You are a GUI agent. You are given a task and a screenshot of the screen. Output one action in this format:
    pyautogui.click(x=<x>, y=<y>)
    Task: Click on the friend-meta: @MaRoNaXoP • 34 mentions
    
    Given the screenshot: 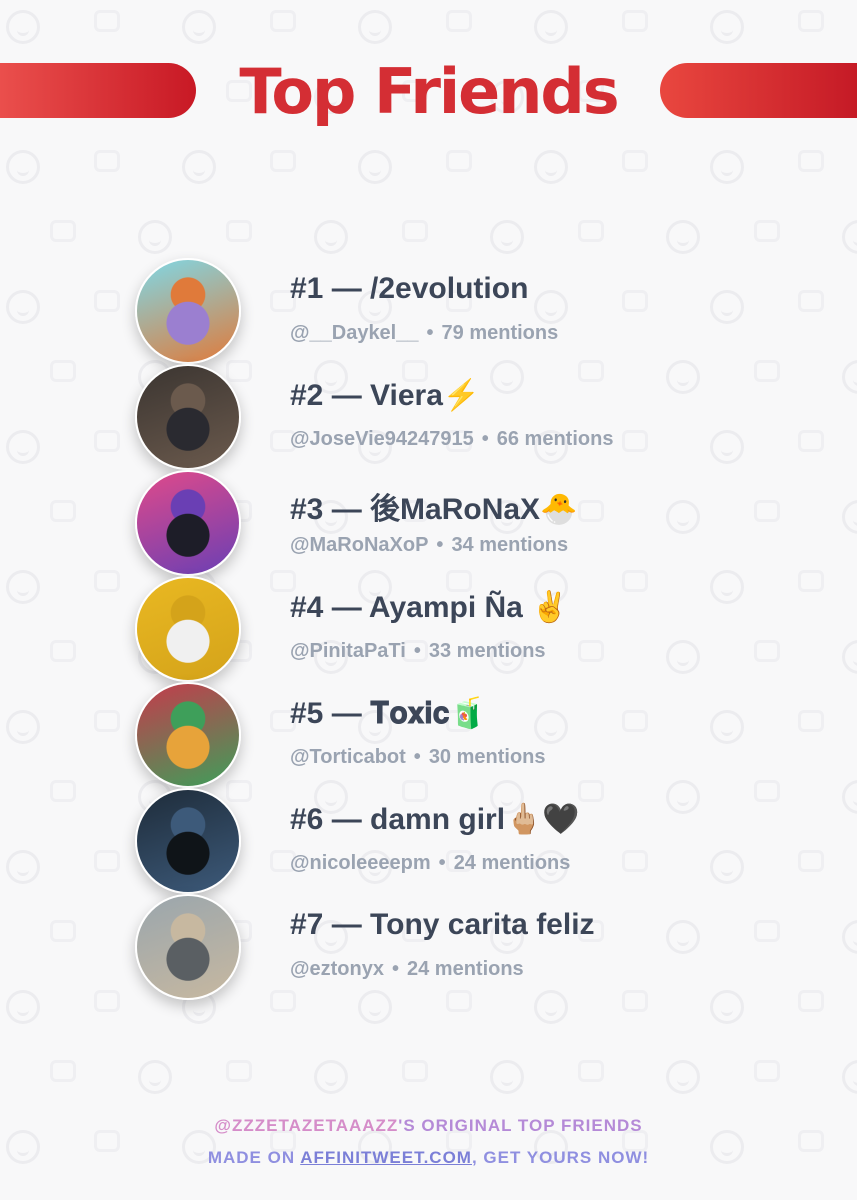 What is the action you would take?
    pyautogui.click(x=429, y=545)
    